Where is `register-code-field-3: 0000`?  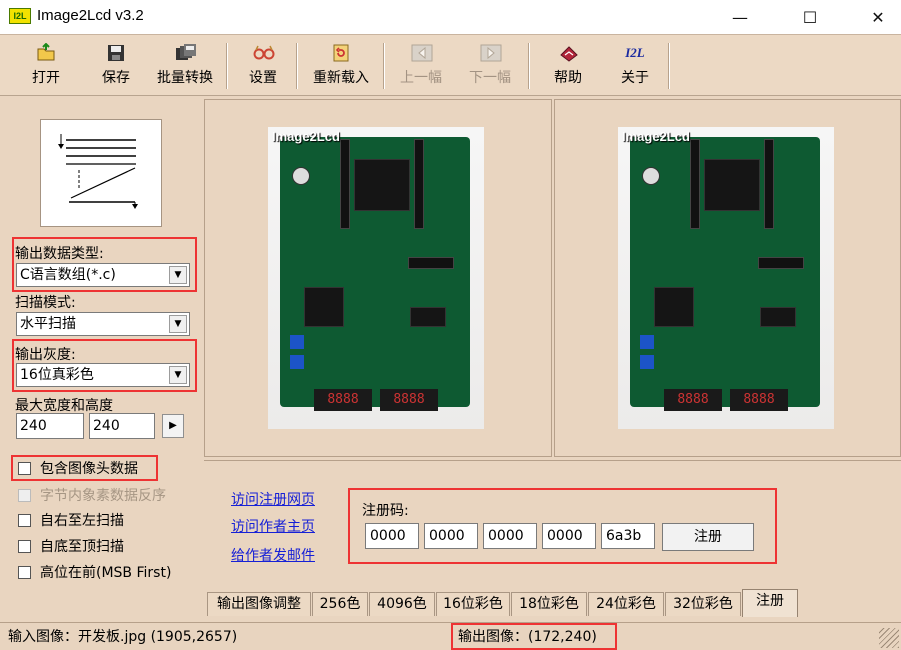
register-code-field-3: 0000 is located at coordinates (510, 536).